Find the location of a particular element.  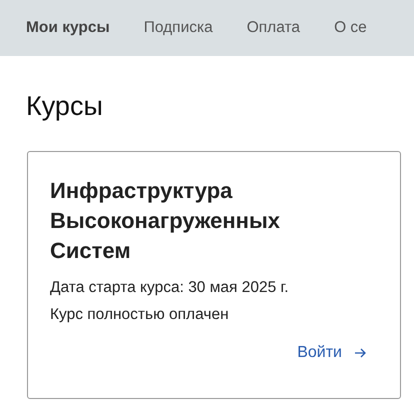

payment-status: Курс полностью оплачен is located at coordinates (140, 315).